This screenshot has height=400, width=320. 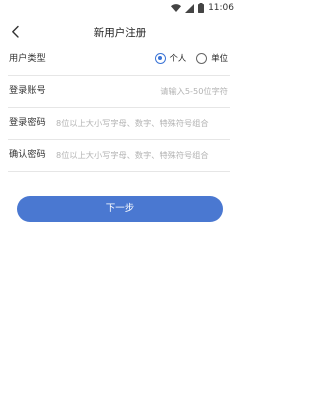 I want to click on user-type-option-label: 单位, so click(x=219, y=58).